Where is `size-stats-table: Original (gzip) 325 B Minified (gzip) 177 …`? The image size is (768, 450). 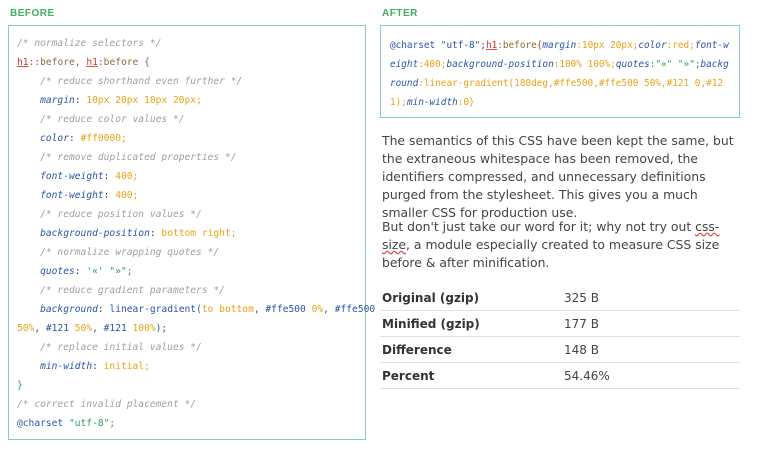
size-stats-table: Original (gzip) 325 B Minified (gzip) 177 … is located at coordinates (560, 337).